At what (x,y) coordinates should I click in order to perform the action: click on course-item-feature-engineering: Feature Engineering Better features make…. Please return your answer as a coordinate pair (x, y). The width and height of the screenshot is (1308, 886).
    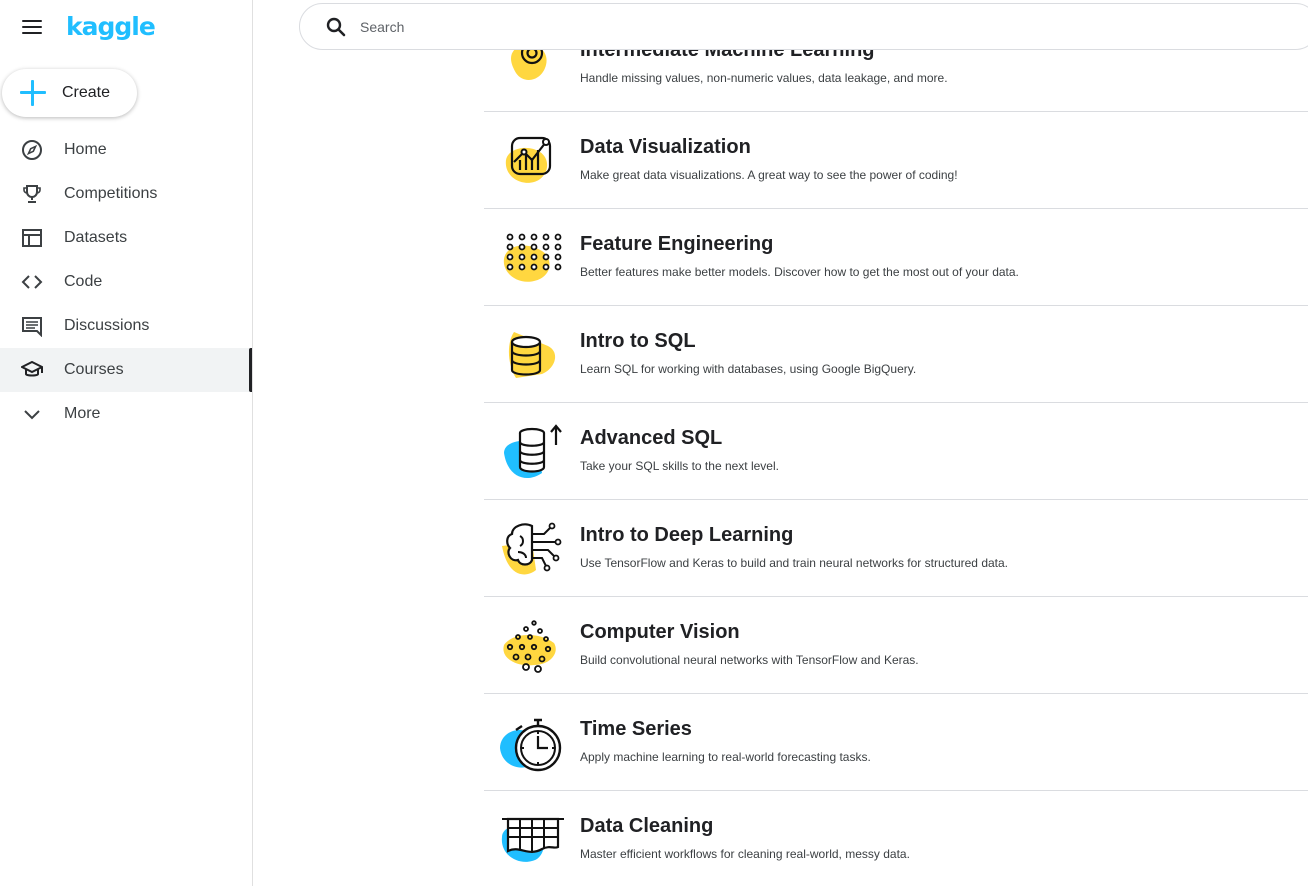
    Looking at the image, I should click on (896, 257).